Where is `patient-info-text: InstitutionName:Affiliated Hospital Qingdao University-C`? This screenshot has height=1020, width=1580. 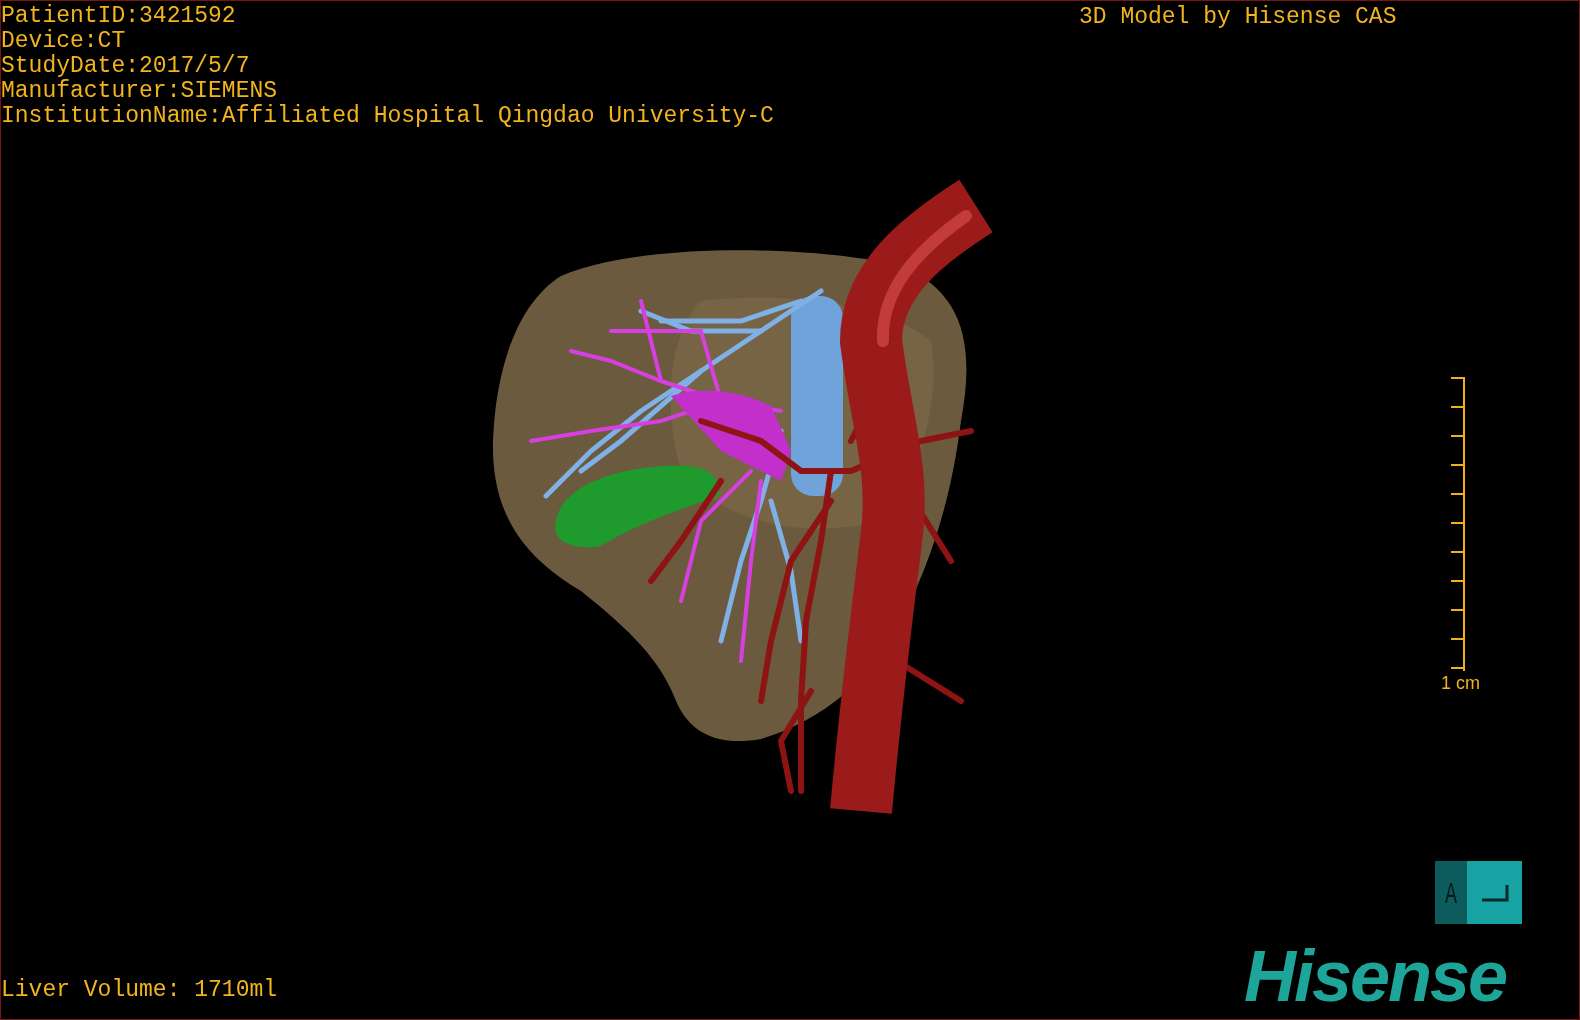
patient-info-text: InstitutionName:Affiliated Hospital Qingdao University-C is located at coordinates (387, 116).